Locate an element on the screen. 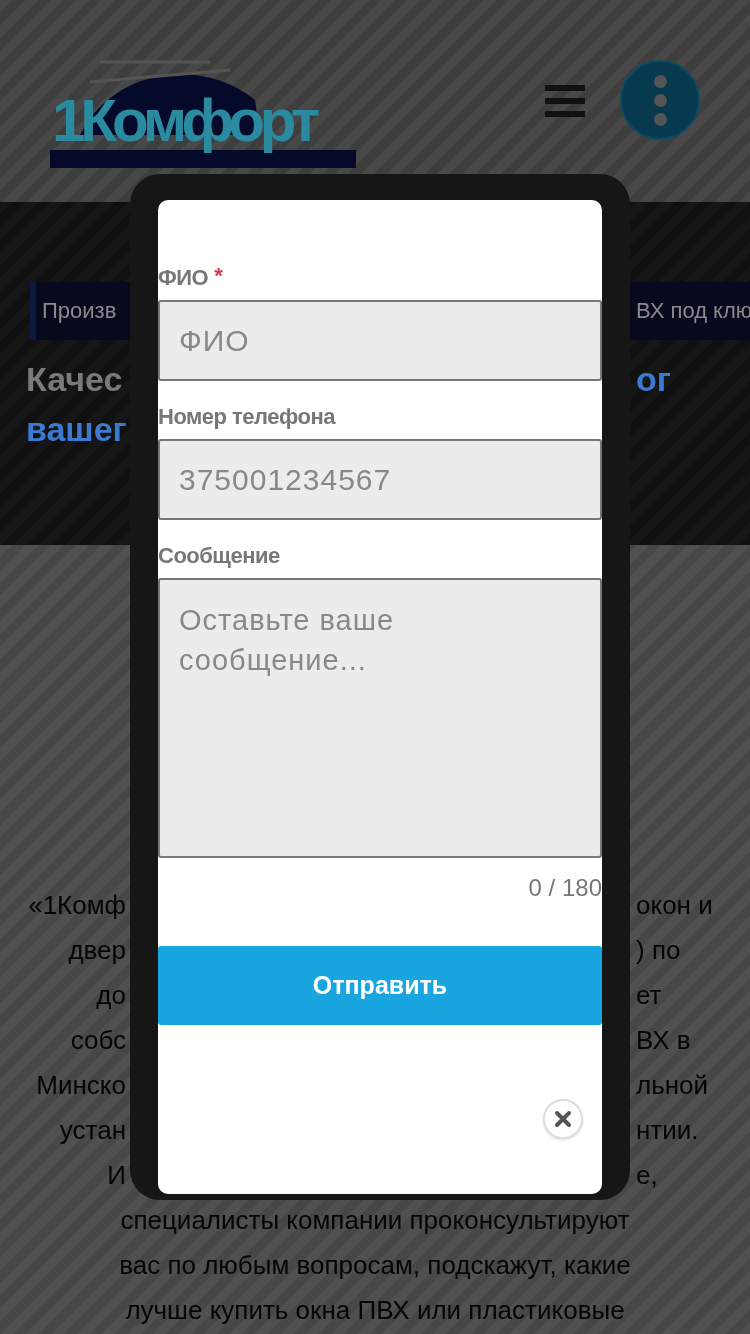 This screenshot has width=750, height=1334. article-text: специалисты компании проконсультируют is located at coordinates (375, 1220).